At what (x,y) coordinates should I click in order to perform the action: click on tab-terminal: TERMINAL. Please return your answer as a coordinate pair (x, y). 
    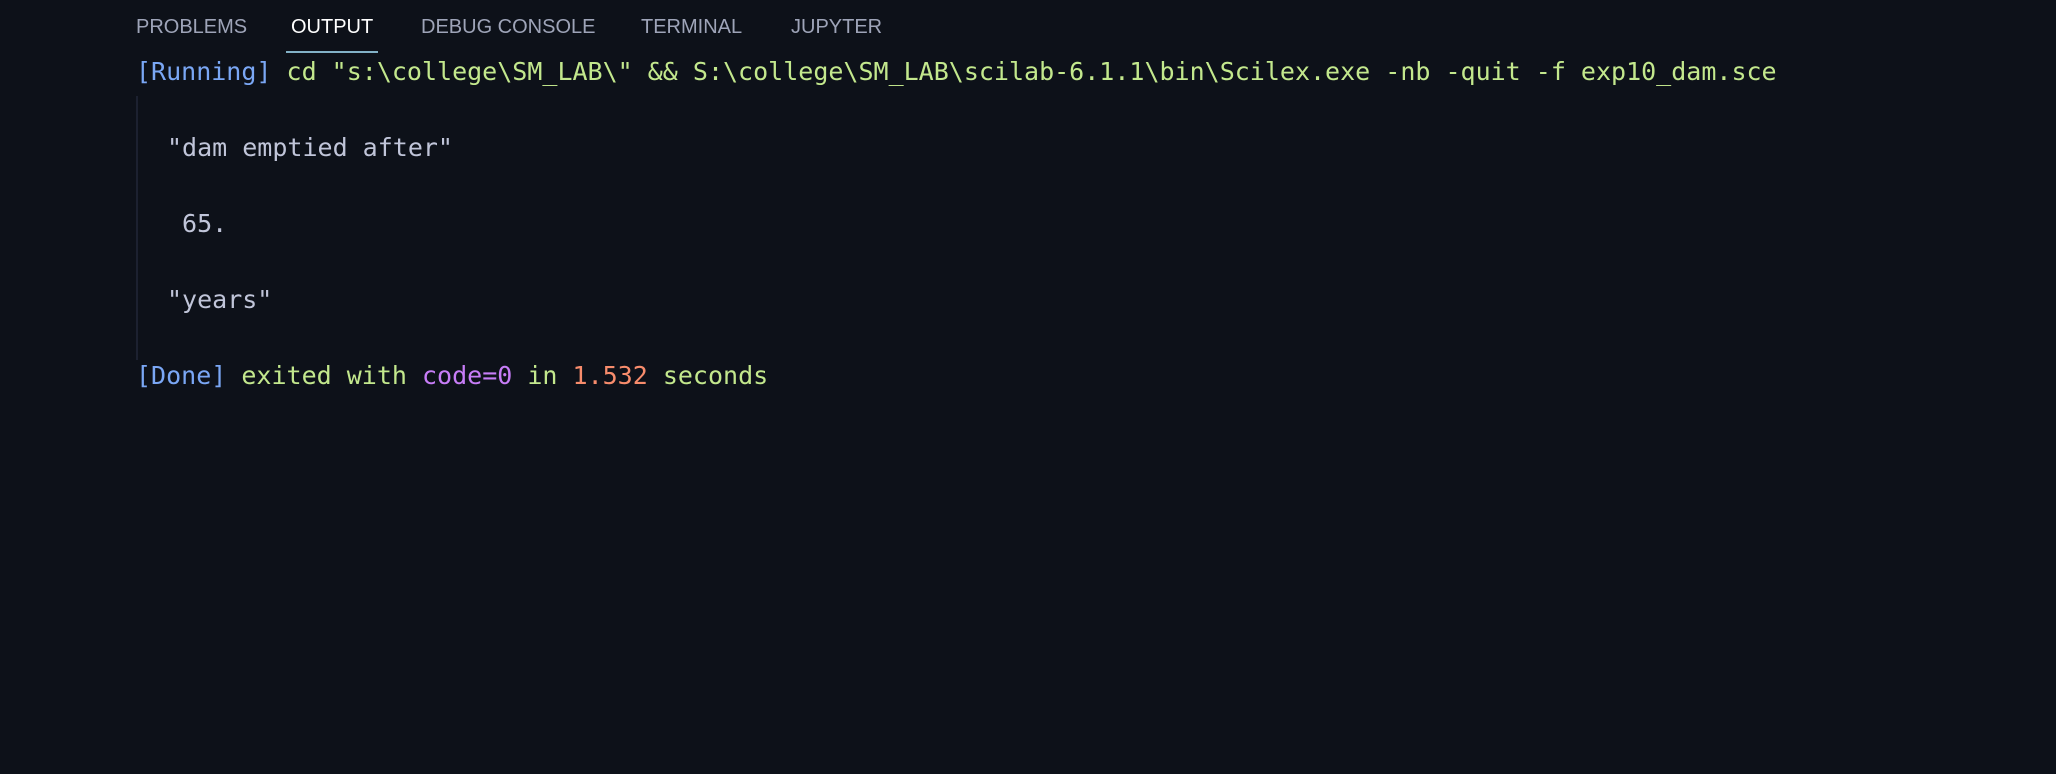
    Looking at the image, I should click on (691, 27).